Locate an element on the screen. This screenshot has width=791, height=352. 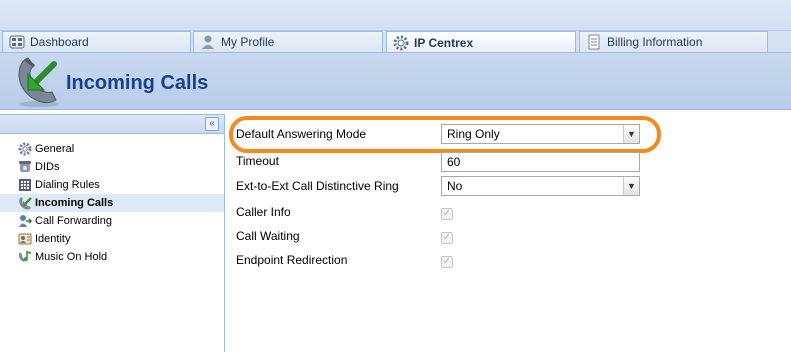
sidebar-item-label: DIDs is located at coordinates (47, 167).